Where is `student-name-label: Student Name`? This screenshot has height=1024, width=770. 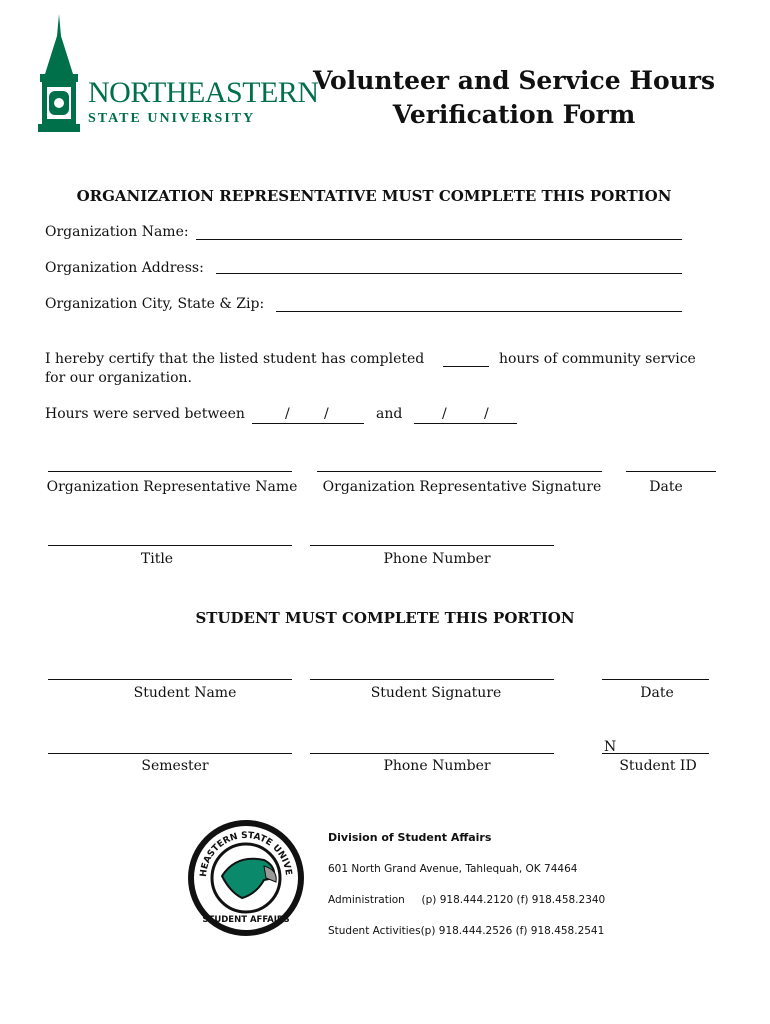 student-name-label: Student Name is located at coordinates (185, 693).